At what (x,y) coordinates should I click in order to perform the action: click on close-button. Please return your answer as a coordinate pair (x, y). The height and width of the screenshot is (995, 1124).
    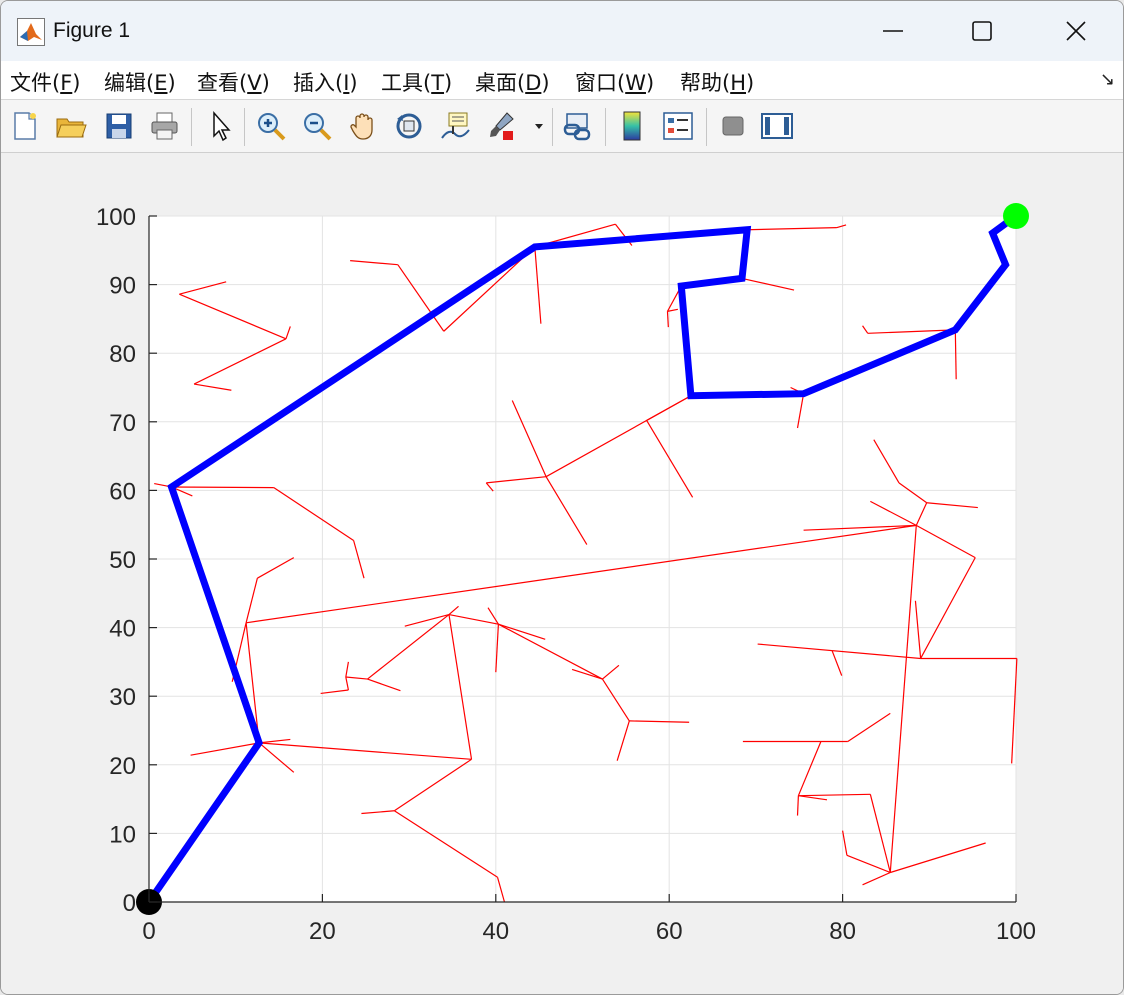
    Looking at the image, I should click on (1076, 31).